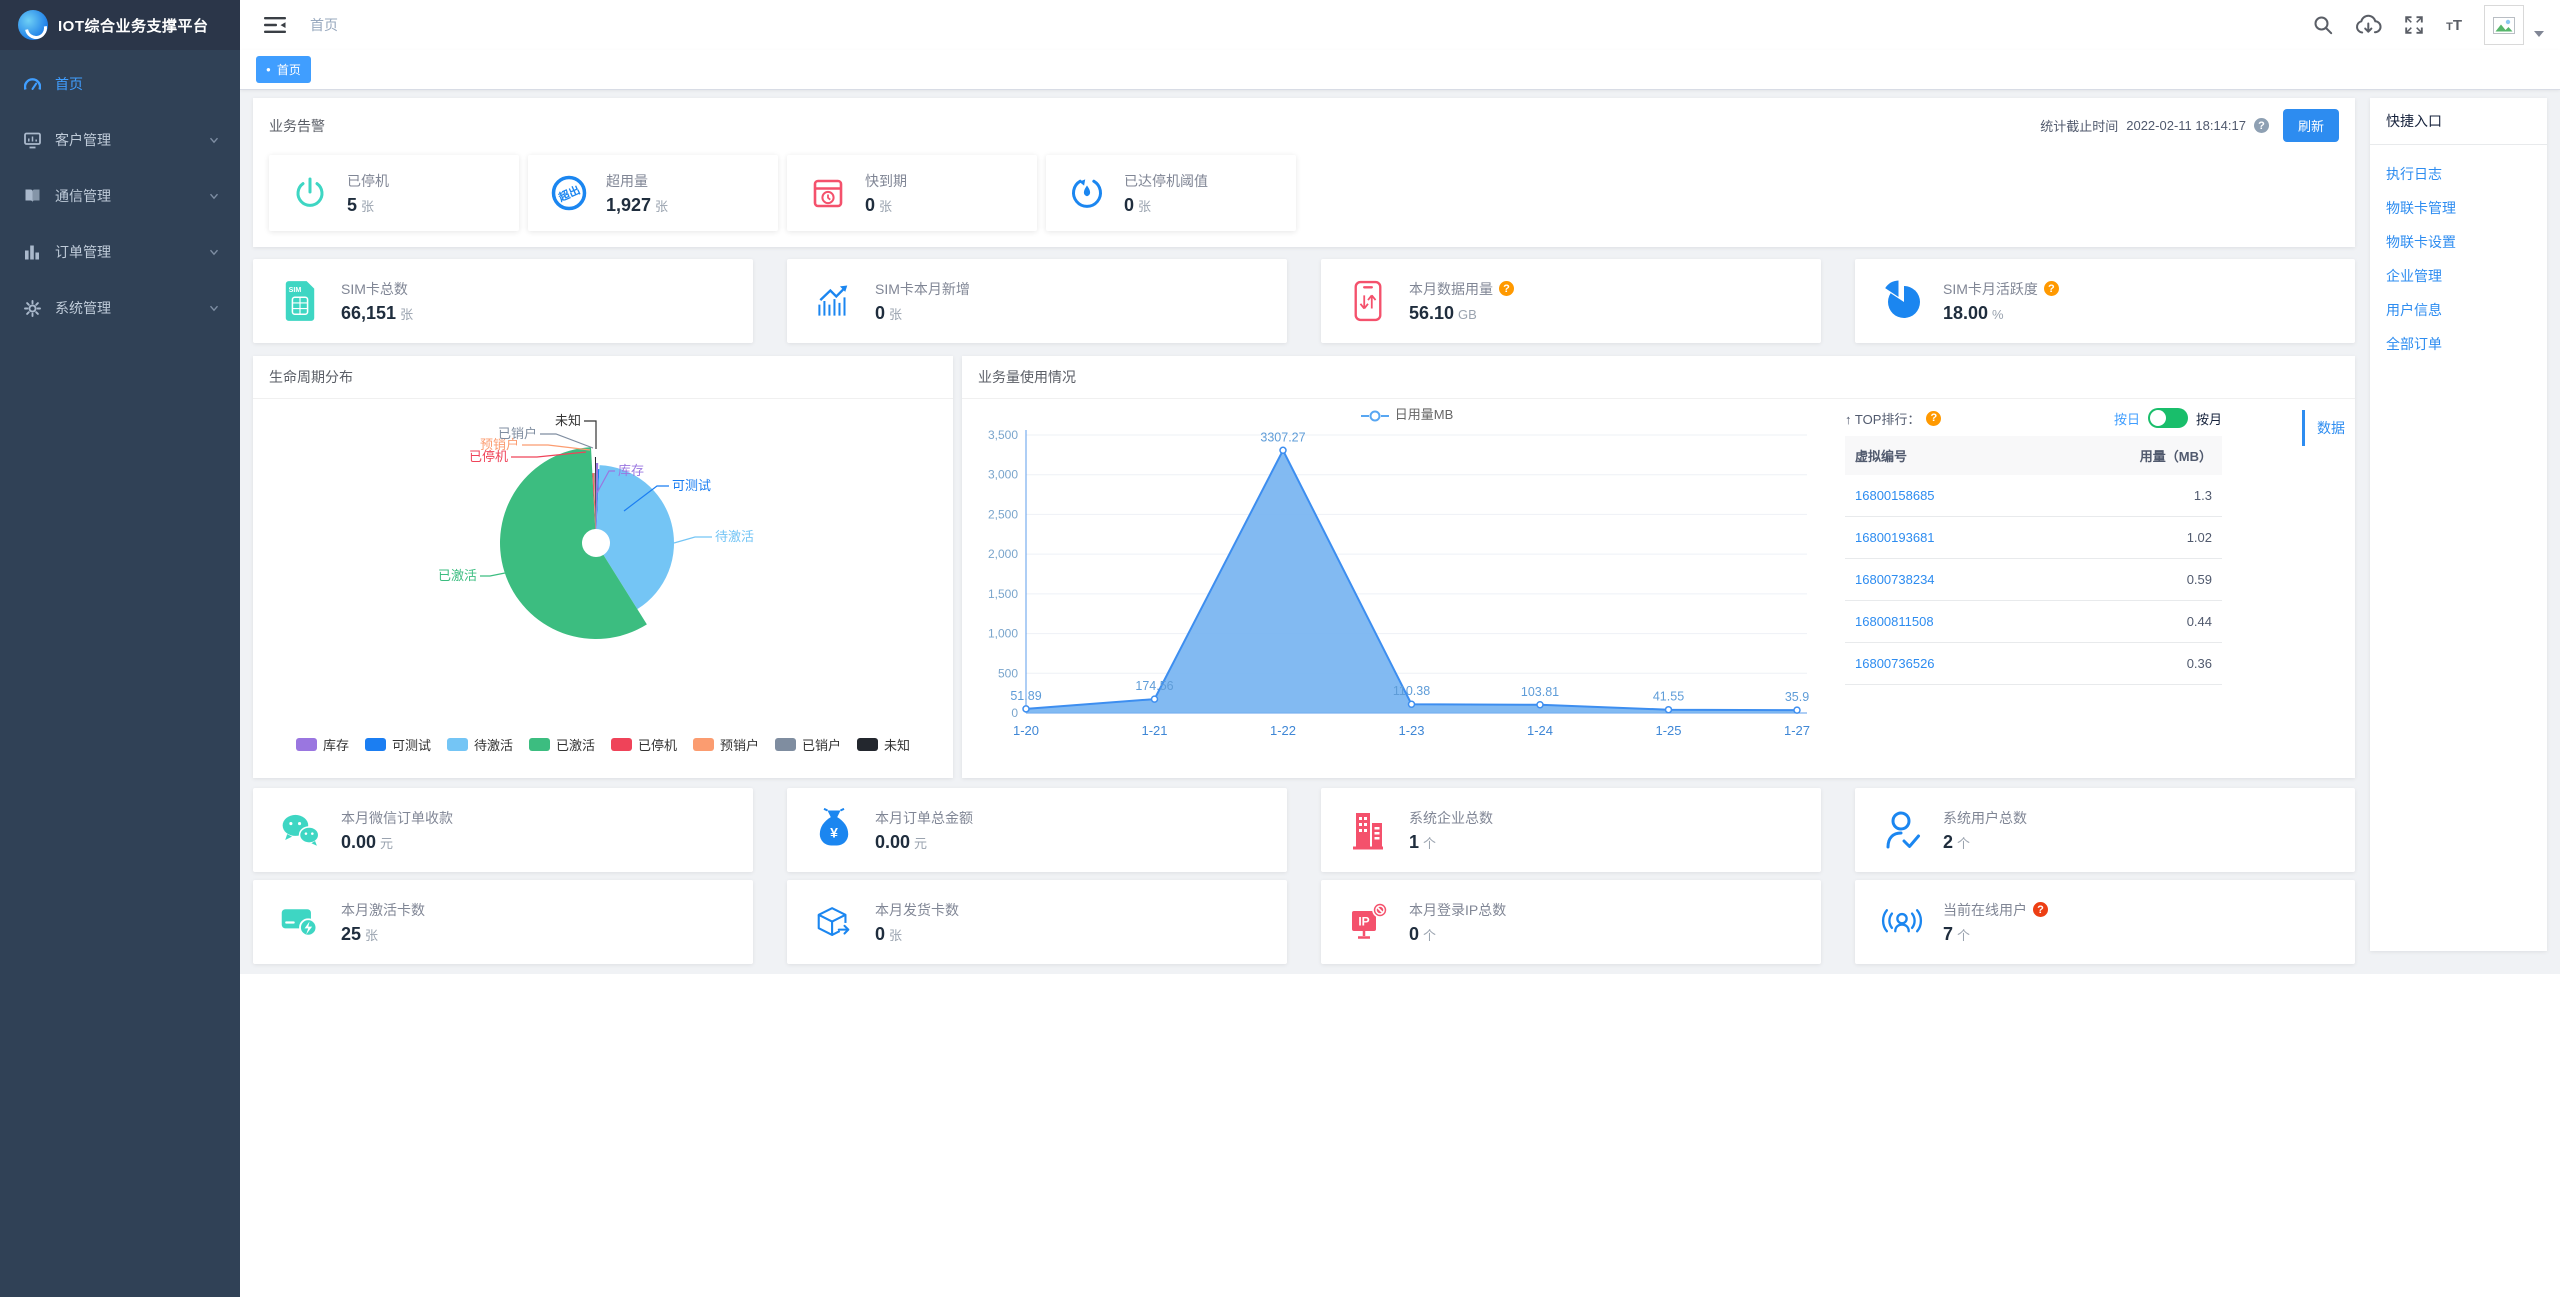  What do you see at coordinates (2209, 418) in the screenshot?
I see `toggle-label-by-month: 按月` at bounding box center [2209, 418].